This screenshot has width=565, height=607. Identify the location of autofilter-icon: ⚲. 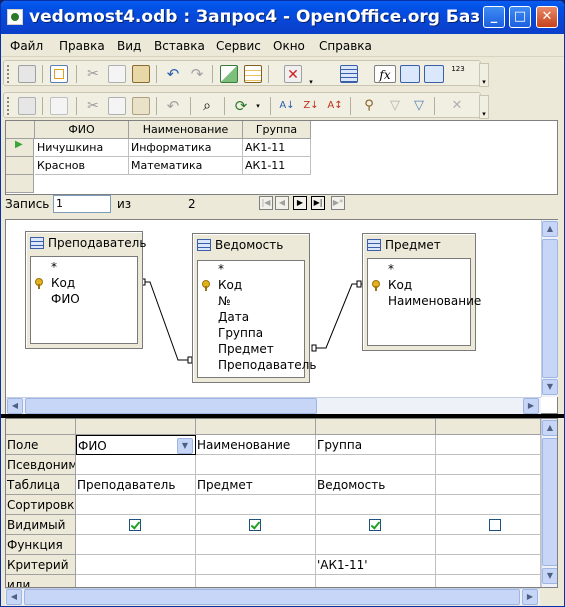
(369, 106).